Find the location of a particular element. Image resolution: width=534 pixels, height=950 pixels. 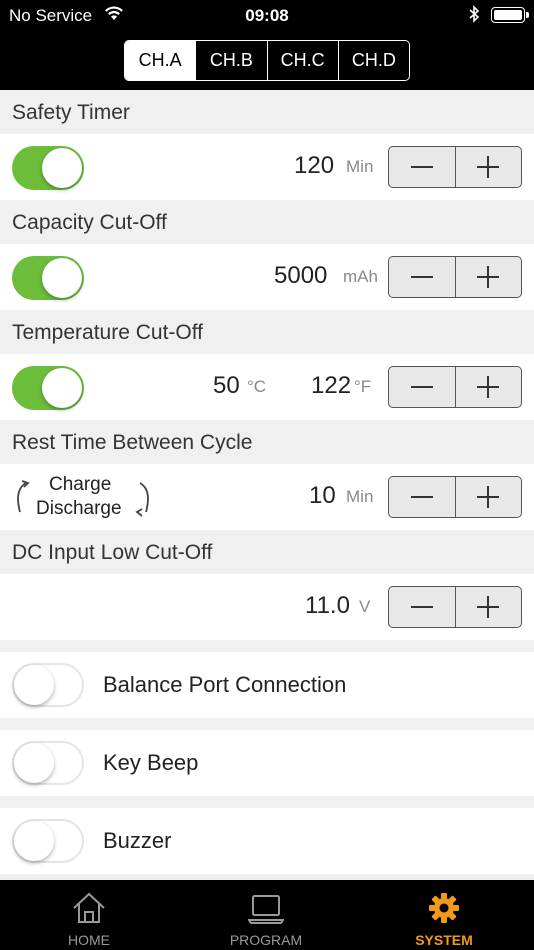

tab-system: SYSTEM is located at coordinates (444, 915).